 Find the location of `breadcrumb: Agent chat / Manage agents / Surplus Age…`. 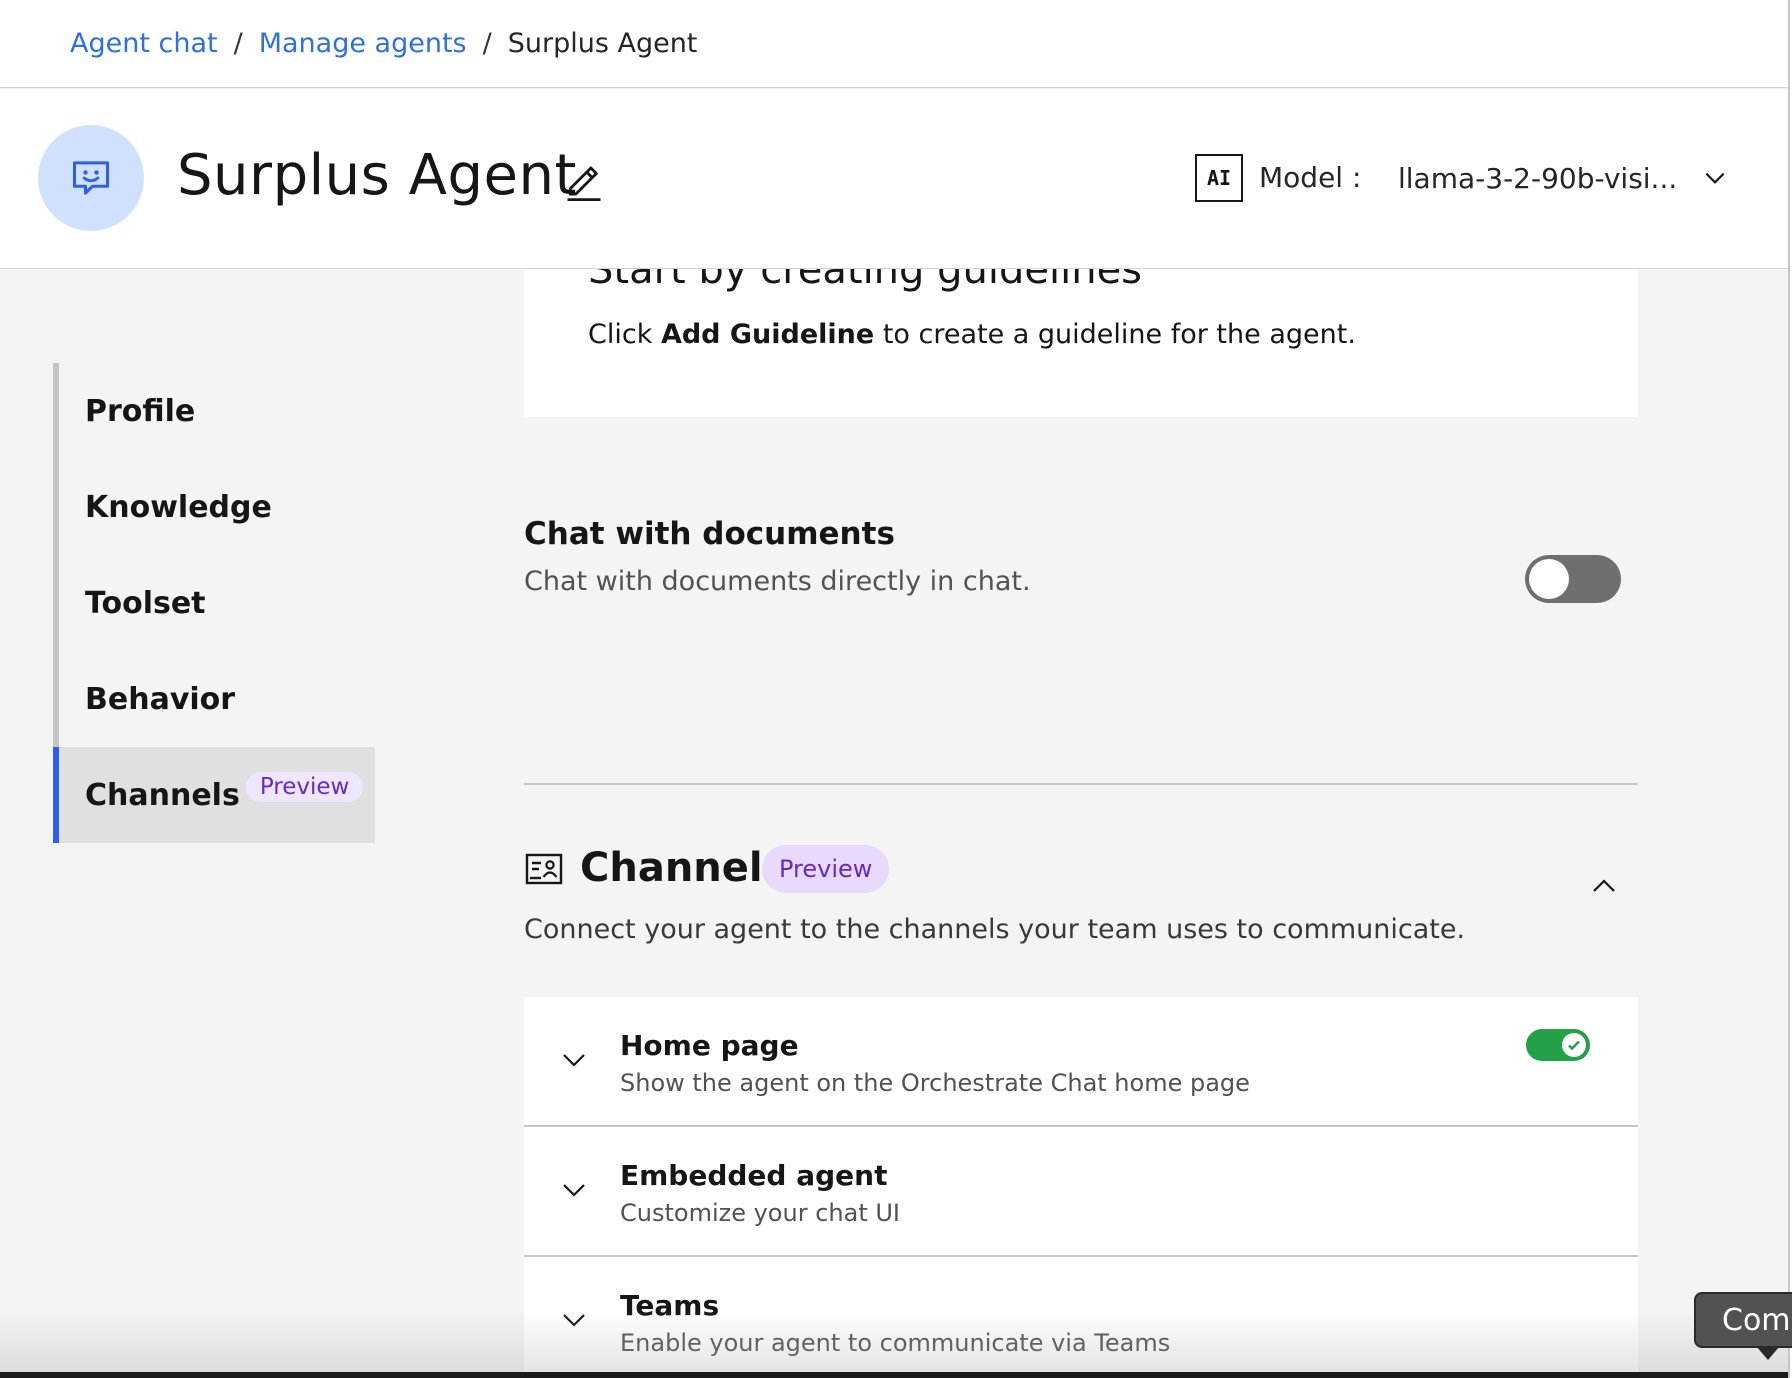

breadcrumb: Agent chat / Manage agents / Surplus Age… is located at coordinates (894, 44).